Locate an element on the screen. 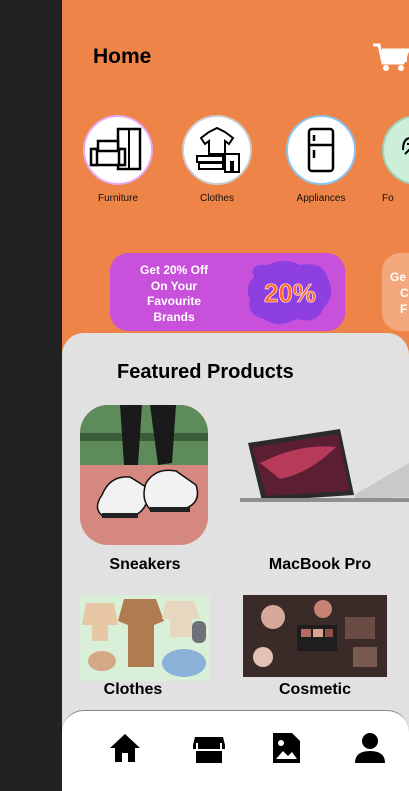 Image resolution: width=409 pixels, height=791 pixels. promo-banner-secondary: Ge C F is located at coordinates (395, 292).